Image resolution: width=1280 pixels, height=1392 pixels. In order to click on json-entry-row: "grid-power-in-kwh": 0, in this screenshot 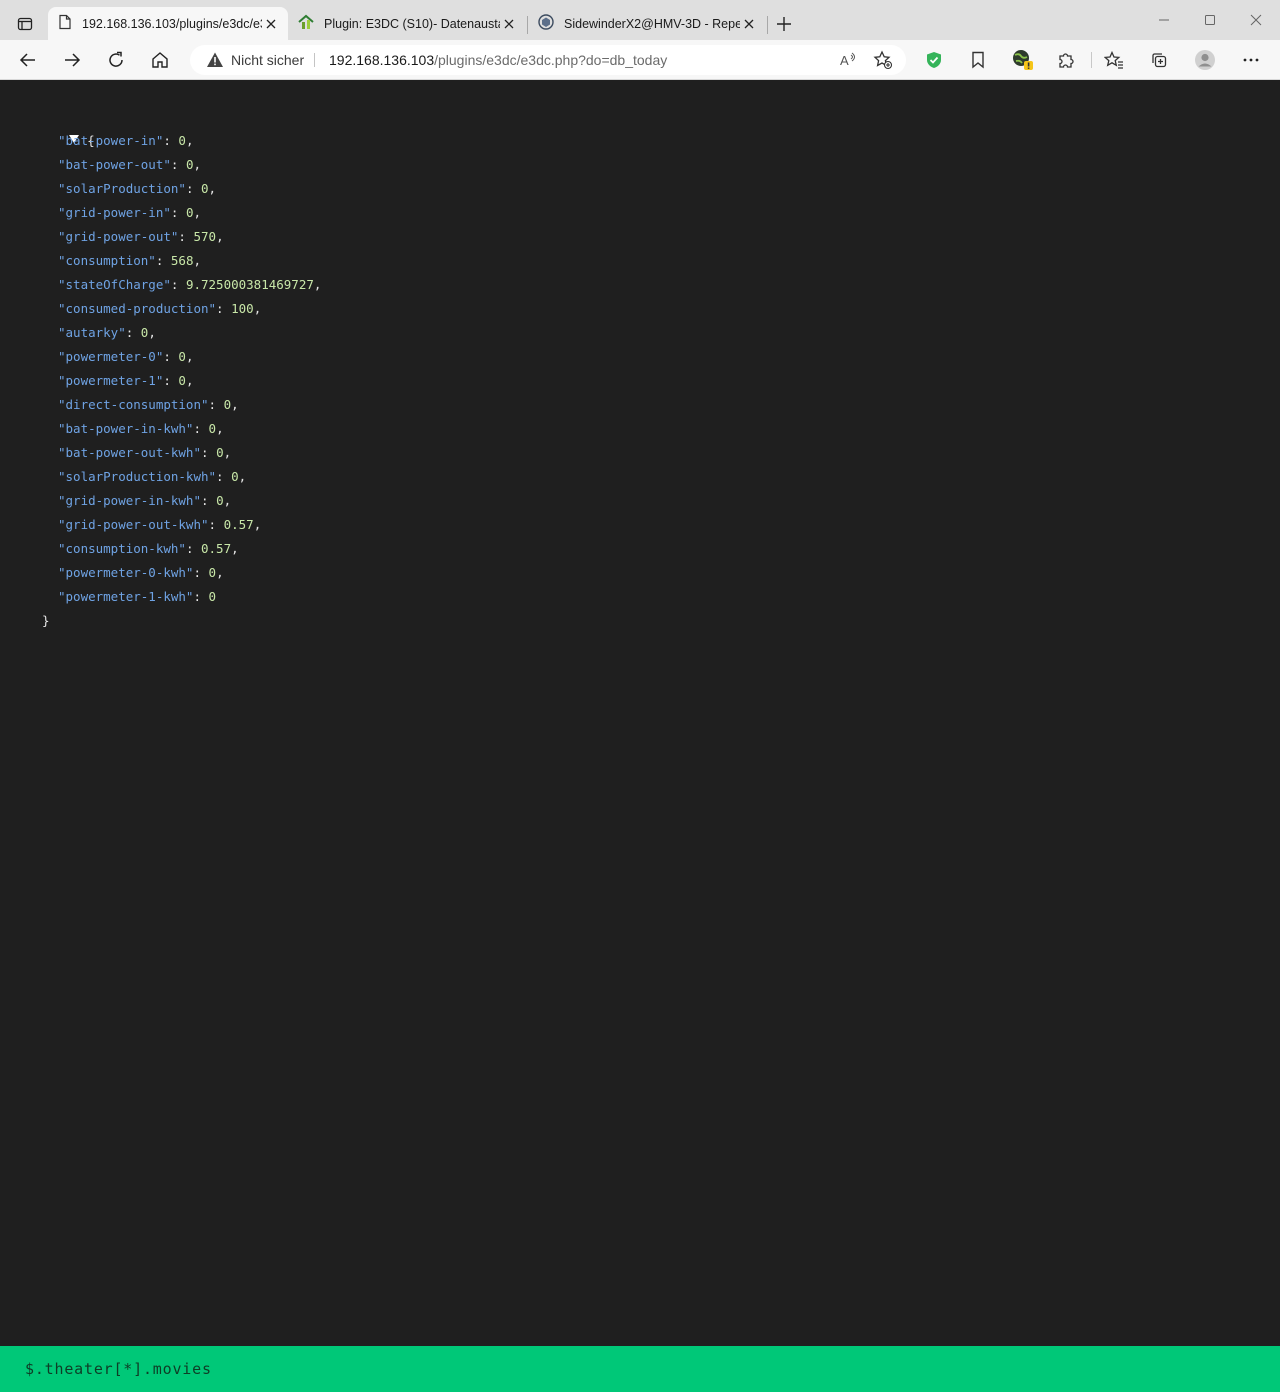, I will do `click(145, 500)`.